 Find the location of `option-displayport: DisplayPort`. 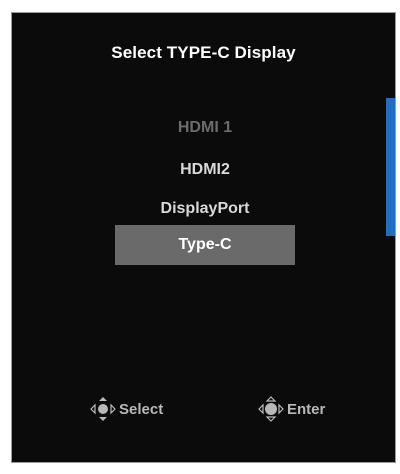

option-displayport: DisplayPort is located at coordinates (205, 209).